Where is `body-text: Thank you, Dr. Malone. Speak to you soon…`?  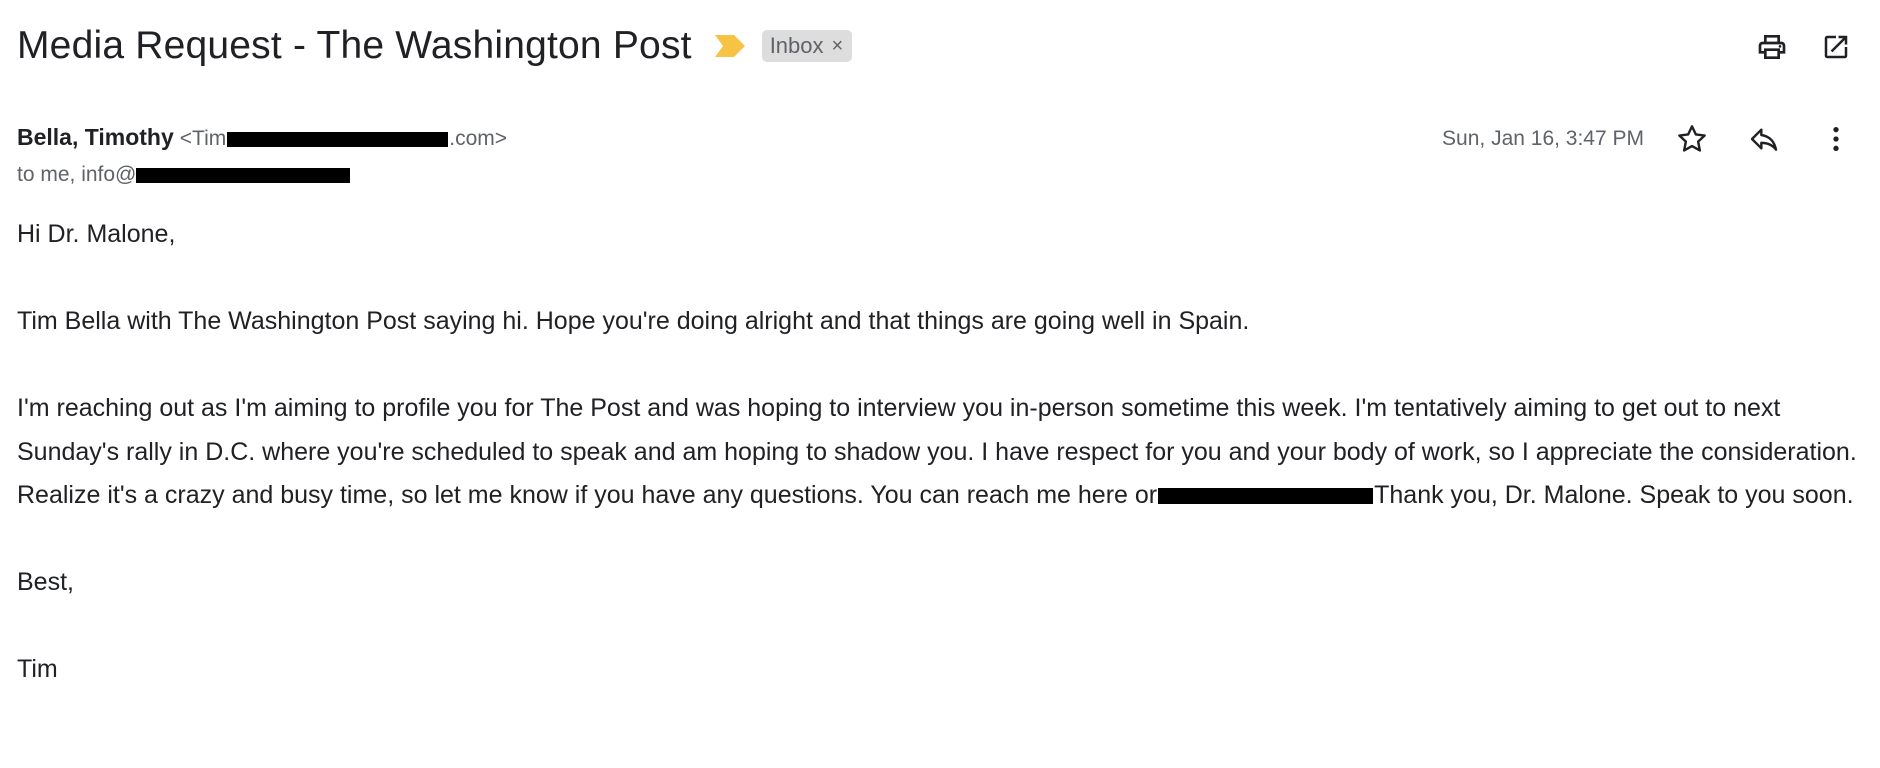
body-text: Thank you, Dr. Malone. Speak to you soon… is located at coordinates (1614, 495).